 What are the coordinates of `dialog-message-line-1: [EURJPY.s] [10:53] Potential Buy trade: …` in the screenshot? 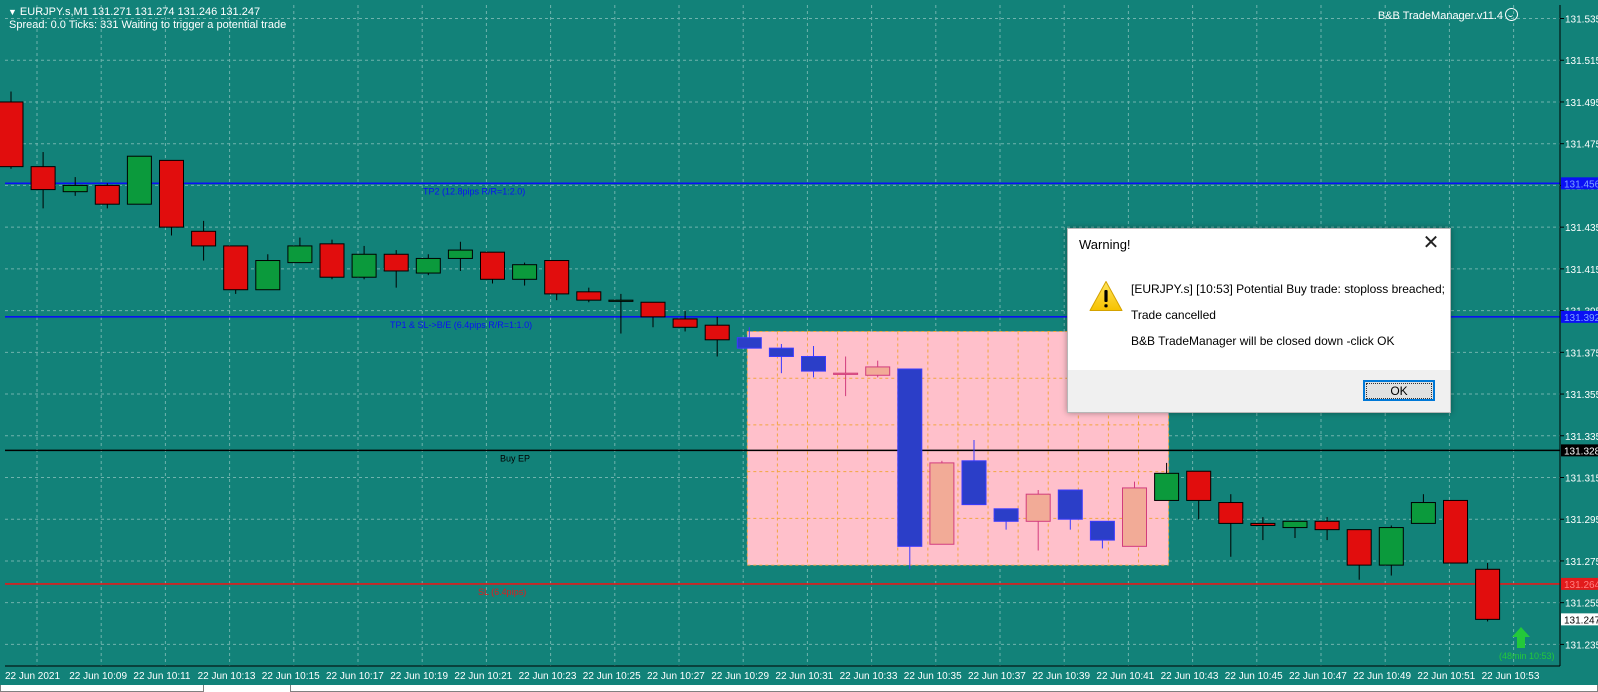 It's located at (1288, 289).